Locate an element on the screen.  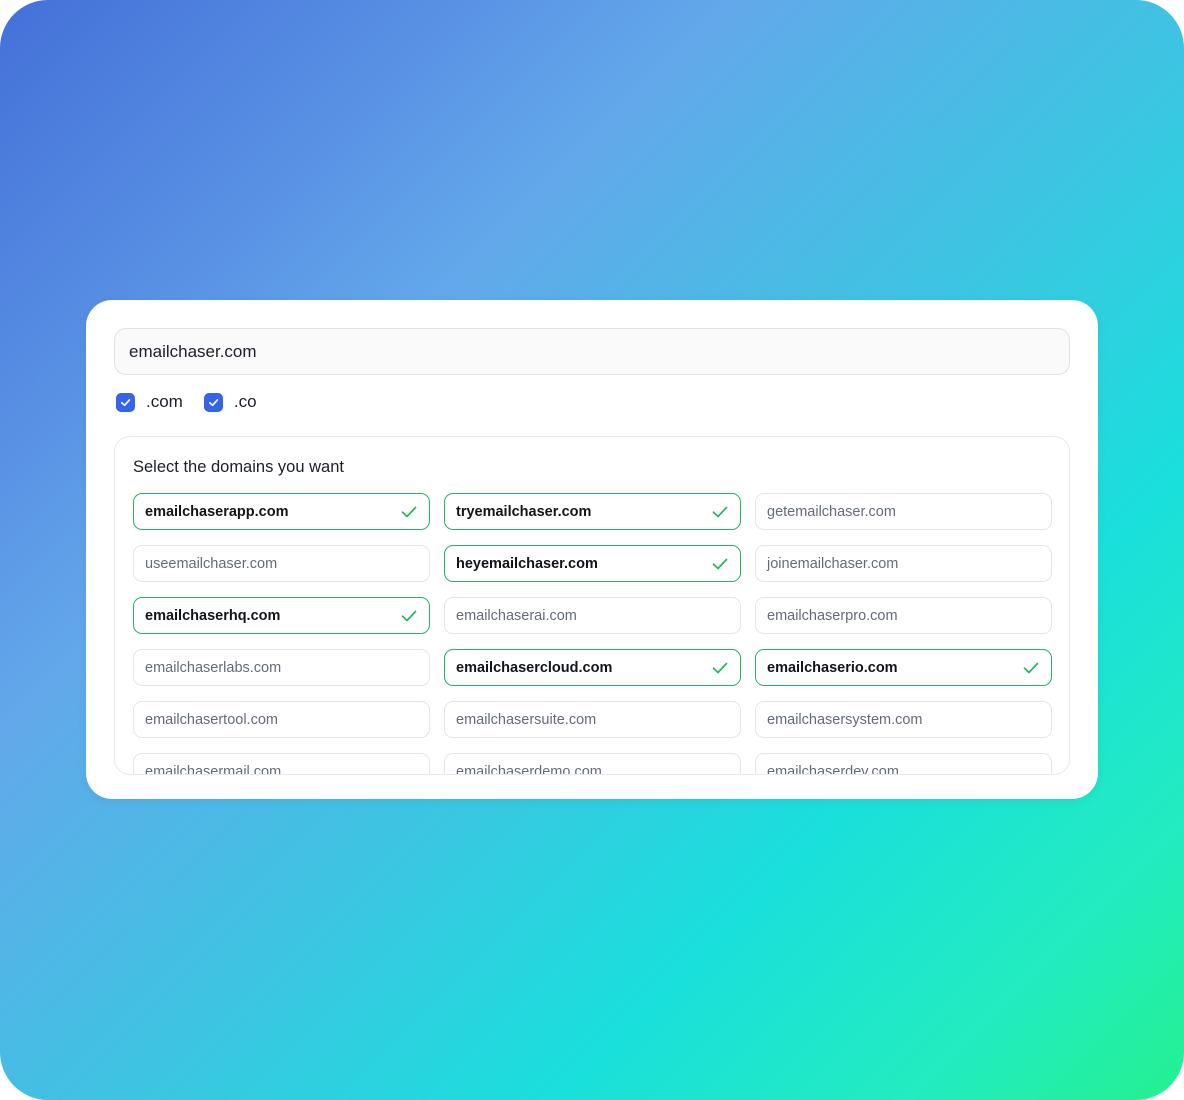
domain-option: emailchaserapp.com is located at coordinates (281, 511).